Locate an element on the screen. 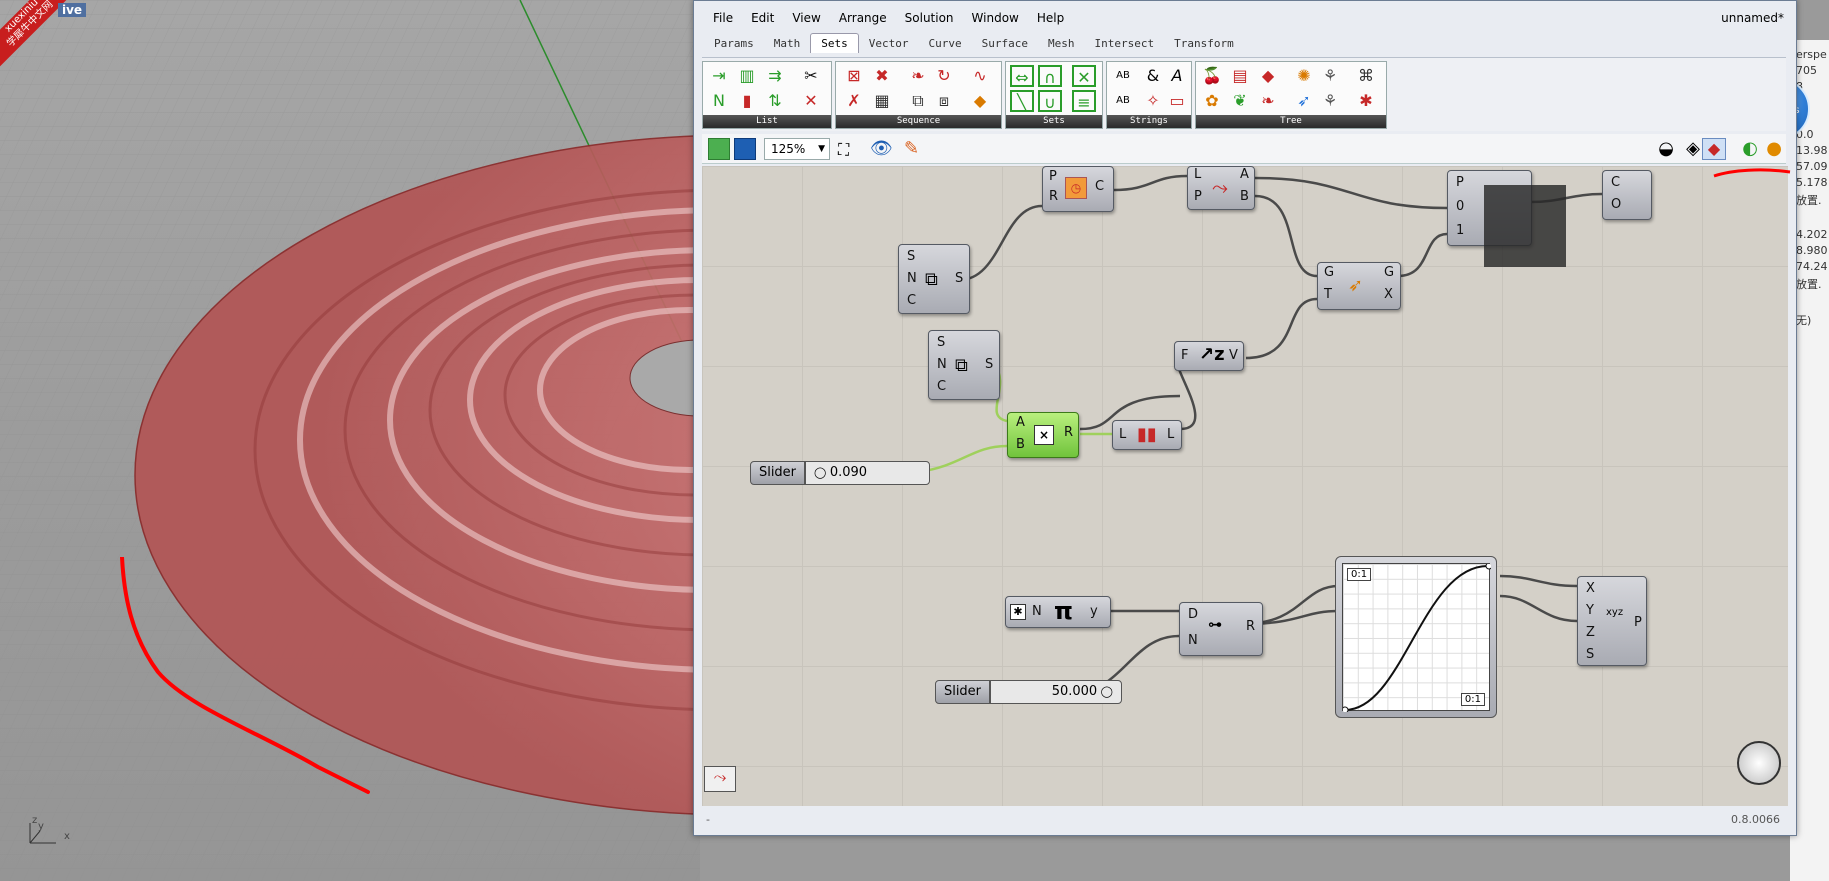 Image resolution: width=1829 pixels, height=881 pixels. edge-component: C O is located at coordinates (1627, 195).